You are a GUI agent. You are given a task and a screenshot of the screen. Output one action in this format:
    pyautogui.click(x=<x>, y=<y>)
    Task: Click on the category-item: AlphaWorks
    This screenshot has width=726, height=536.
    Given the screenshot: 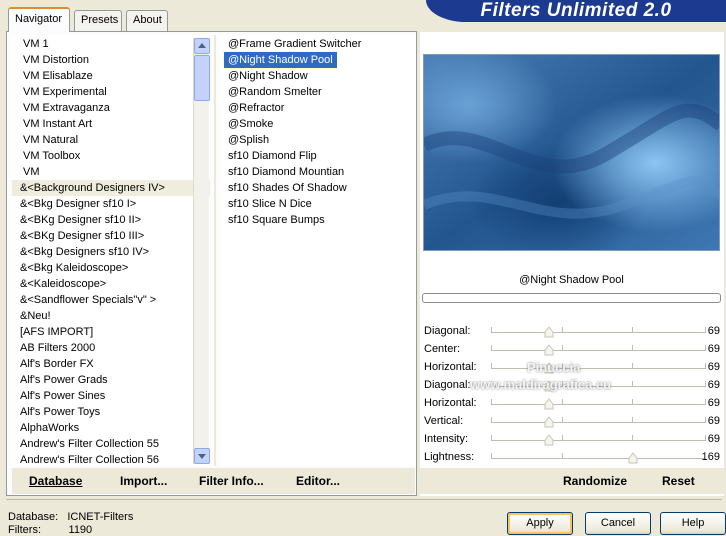 What is the action you would take?
    pyautogui.click(x=111, y=428)
    